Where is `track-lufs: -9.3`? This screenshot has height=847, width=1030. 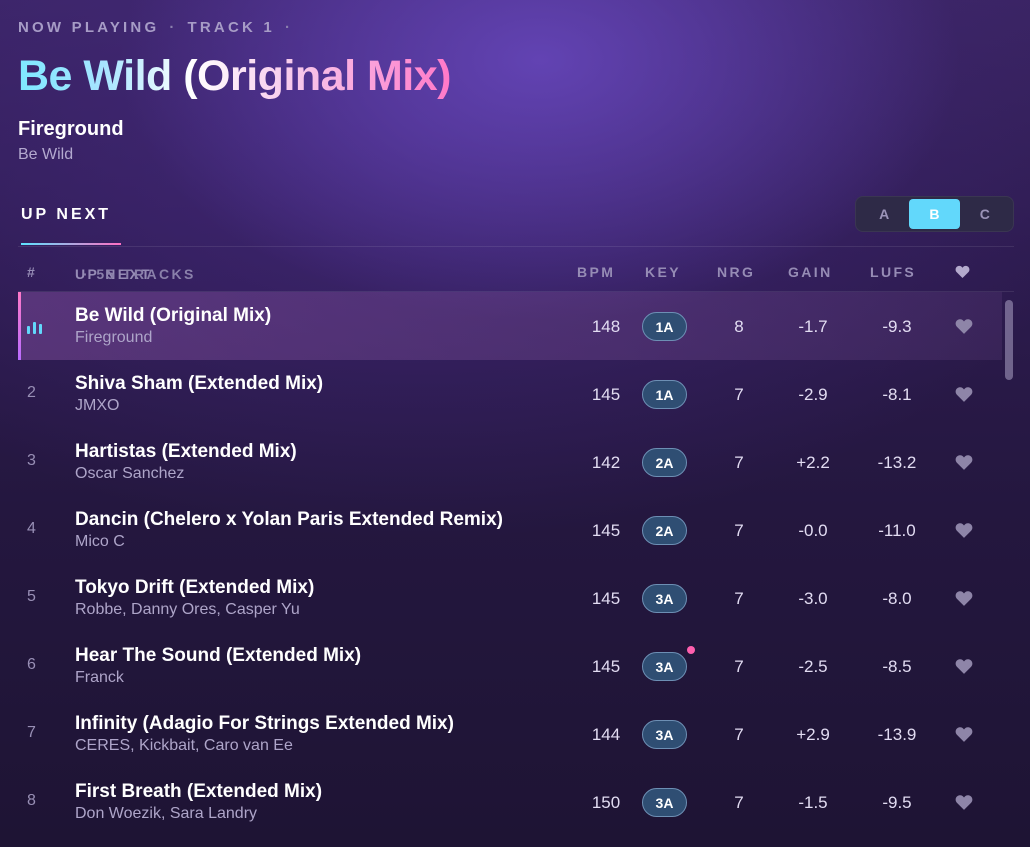 track-lufs: -9.3 is located at coordinates (897, 326).